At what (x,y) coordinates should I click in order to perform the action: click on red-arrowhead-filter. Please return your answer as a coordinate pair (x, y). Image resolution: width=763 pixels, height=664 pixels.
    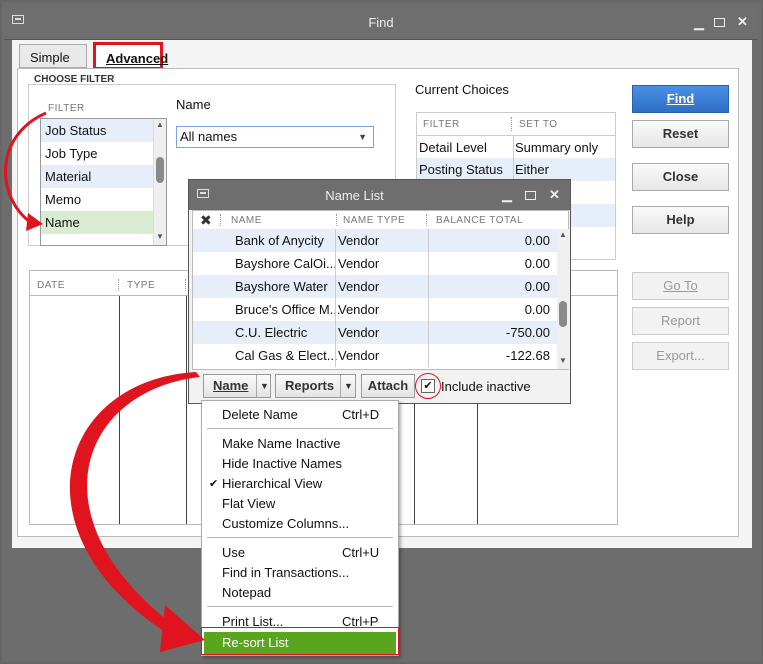
    Looking at the image, I should click on (34, 222).